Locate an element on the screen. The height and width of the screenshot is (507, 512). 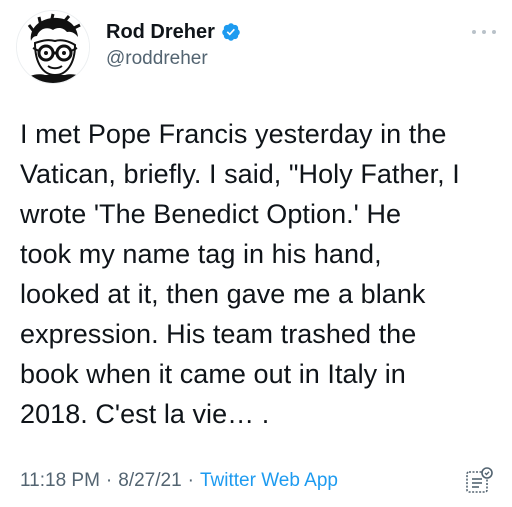
avatar-illustration is located at coordinates (53, 47).